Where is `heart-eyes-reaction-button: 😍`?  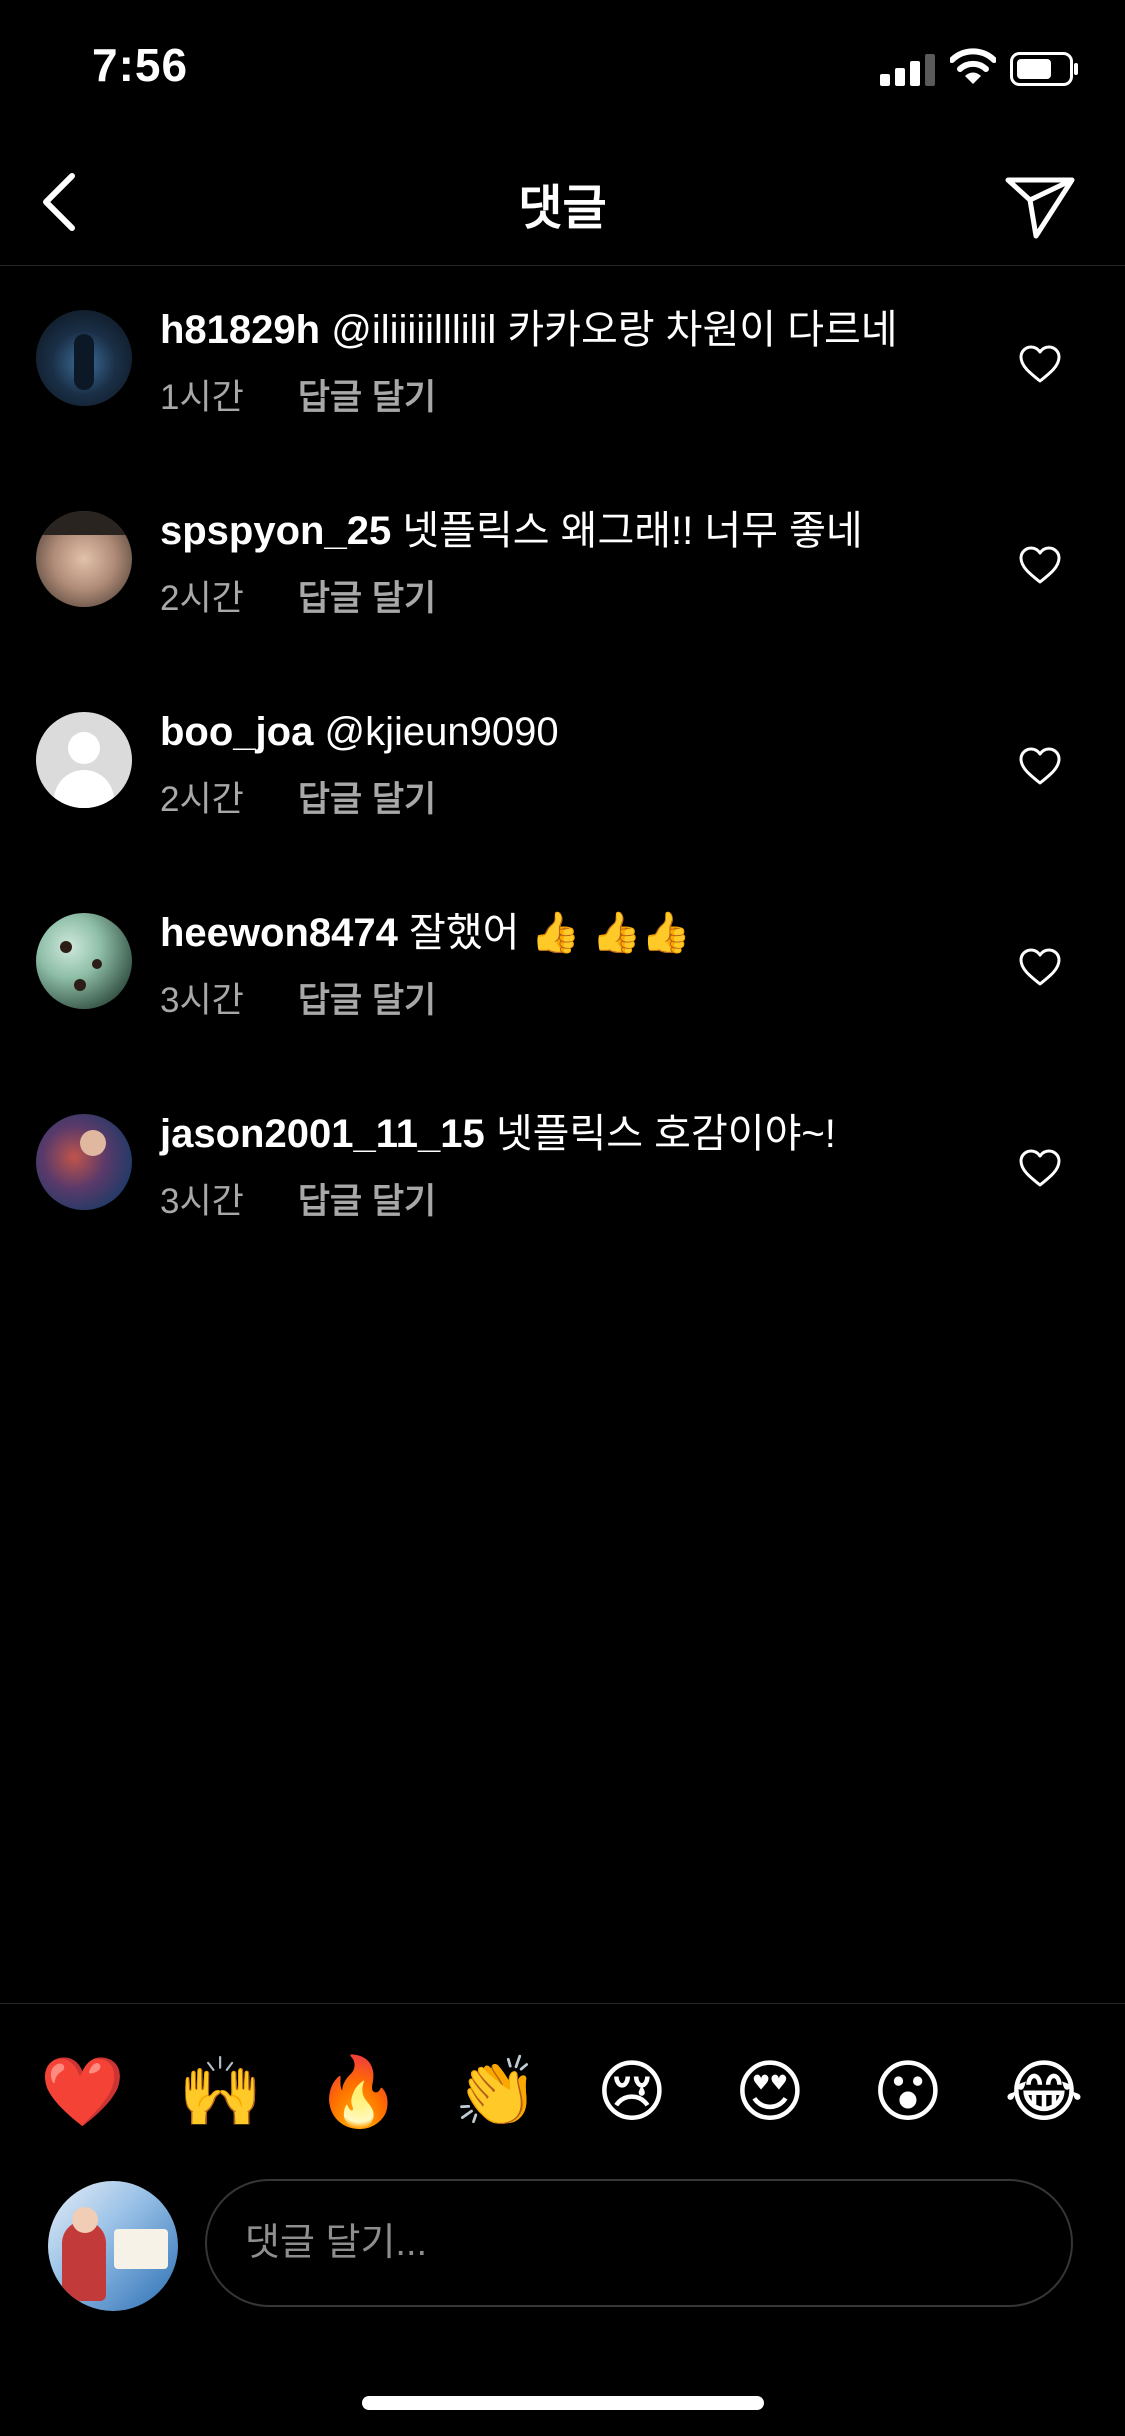
heart-eyes-reaction-button: 😍 is located at coordinates (770, 2092).